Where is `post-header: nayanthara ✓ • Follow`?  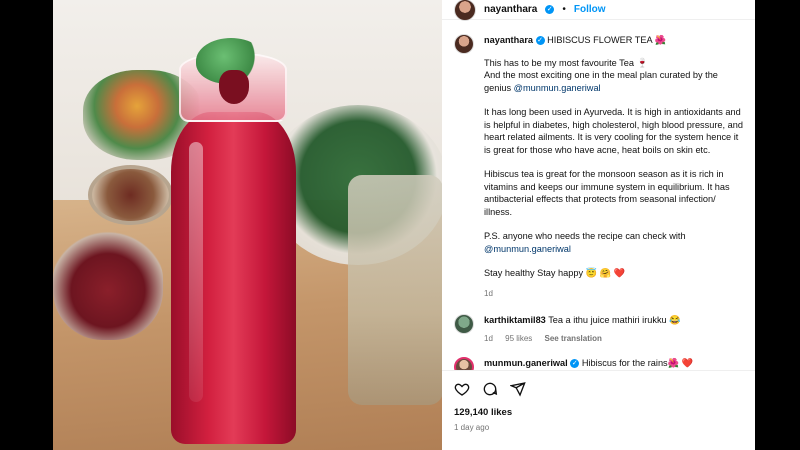 post-header: nayanthara ✓ • Follow is located at coordinates (598, 10).